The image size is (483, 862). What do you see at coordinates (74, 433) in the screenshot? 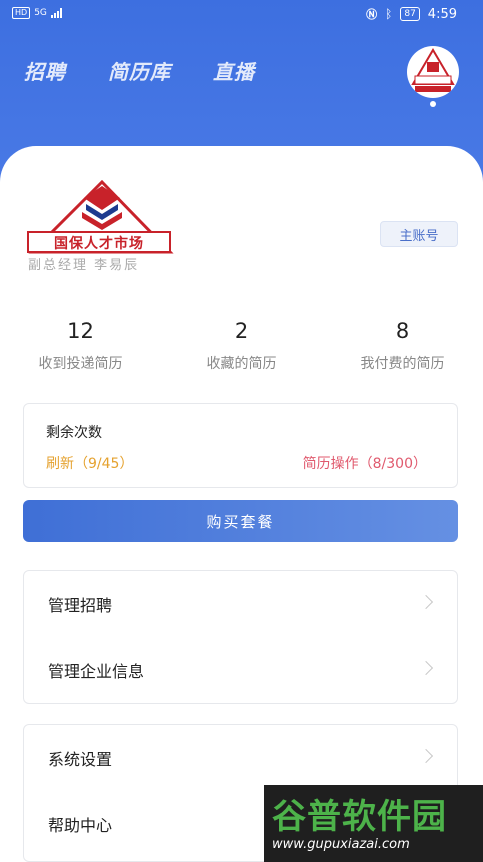
I see `remaining-title: 剩余次数` at bounding box center [74, 433].